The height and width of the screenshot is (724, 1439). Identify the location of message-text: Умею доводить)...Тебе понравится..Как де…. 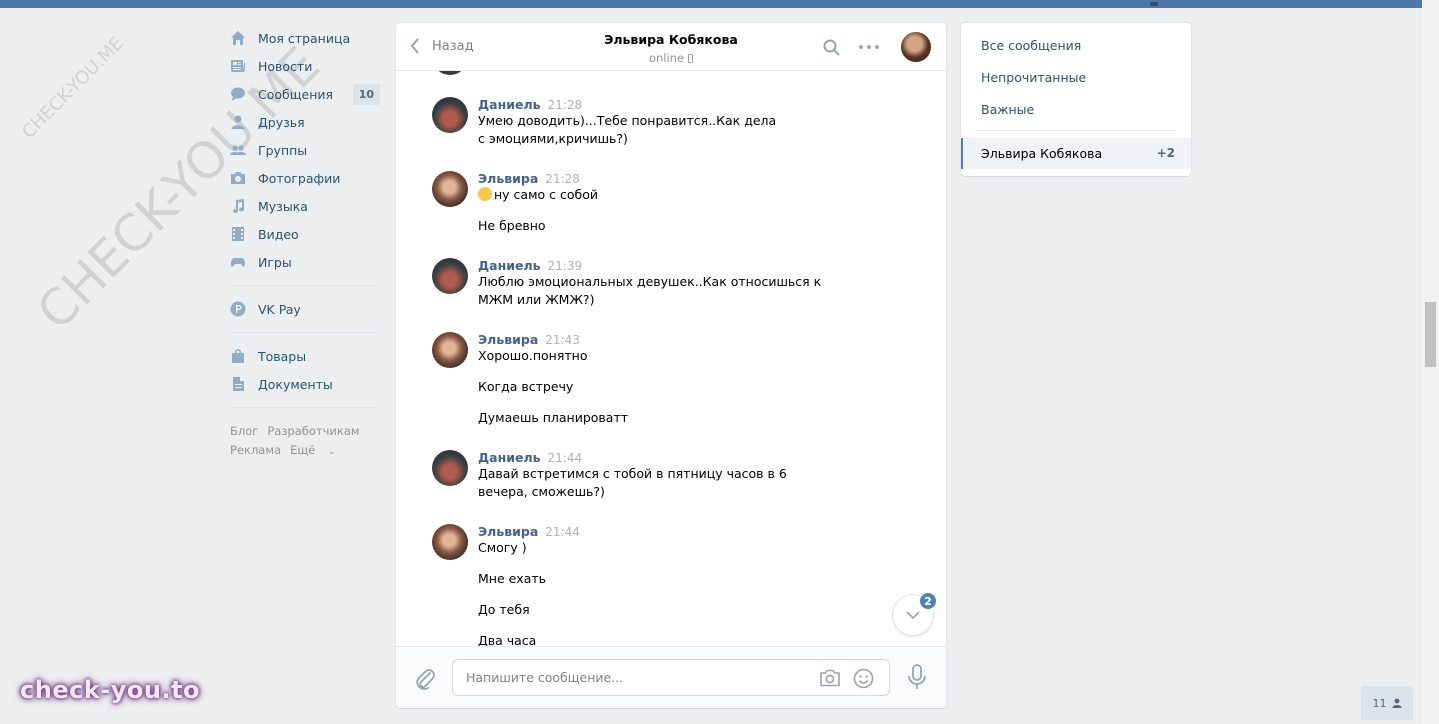
(627, 129).